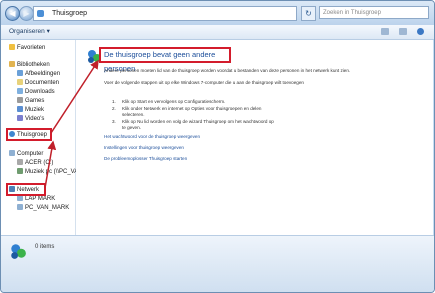 This screenshot has height=293, width=435. I want to click on homegroup-status-icon, so click(18, 251).